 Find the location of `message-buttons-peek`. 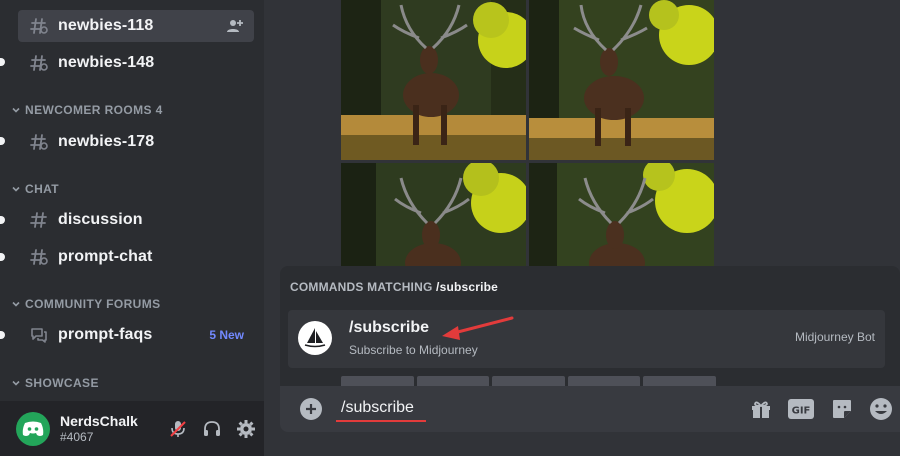

message-buttons-peek is located at coordinates (528, 381).